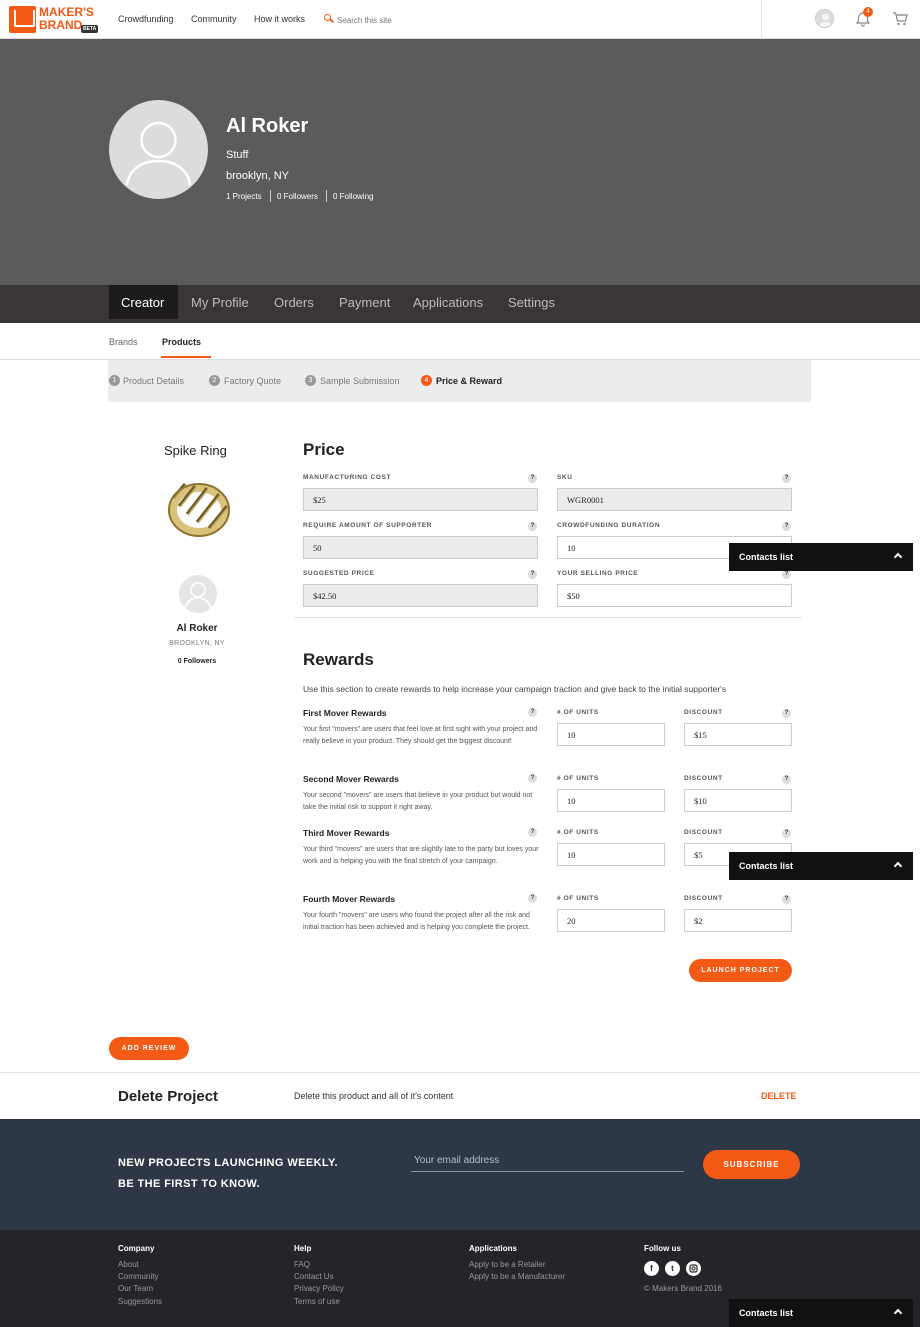  I want to click on footer-link-about: About, so click(128, 1264).